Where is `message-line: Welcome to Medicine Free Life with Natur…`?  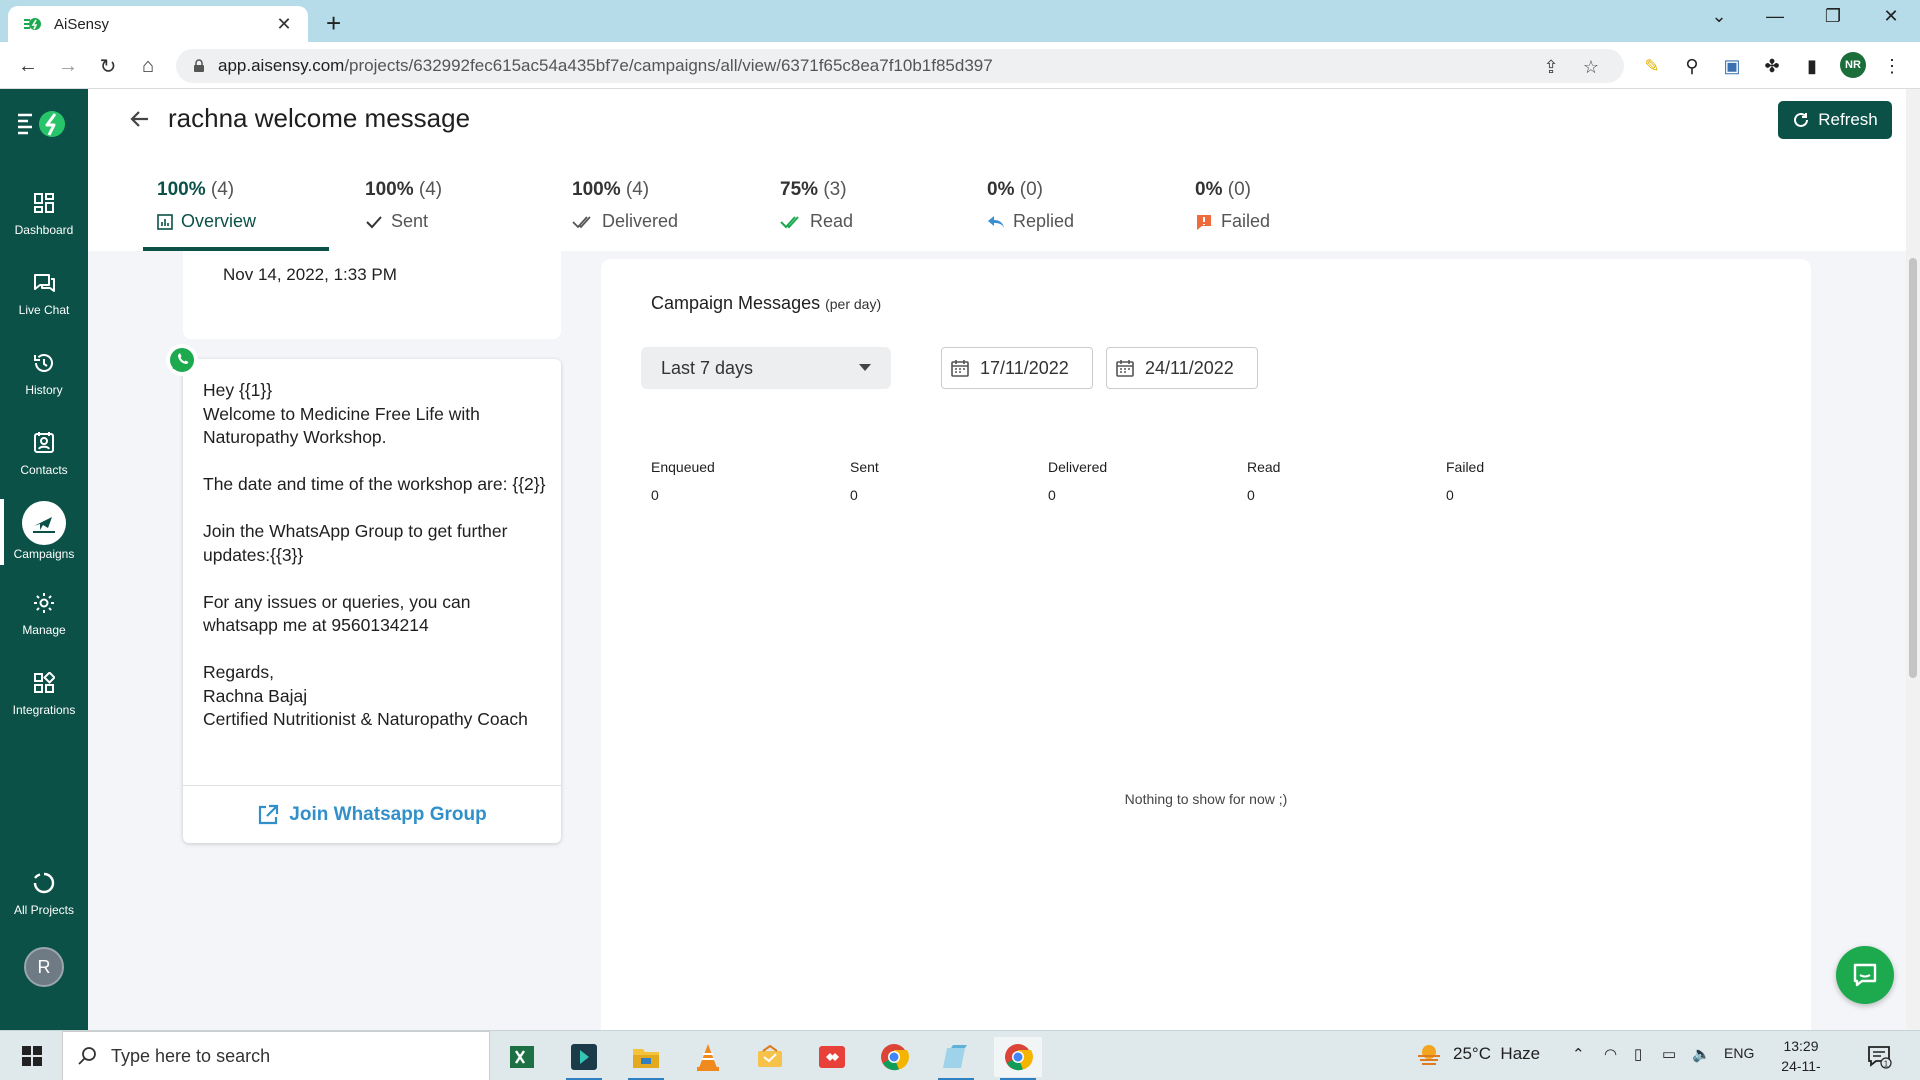
message-line: Welcome to Medicine Free Life with Natur… is located at coordinates (341, 425).